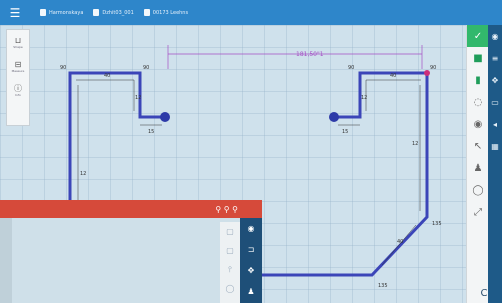  Describe the element at coordinates (478, 80) in the screenshot. I see `book-icon: ▮` at that location.